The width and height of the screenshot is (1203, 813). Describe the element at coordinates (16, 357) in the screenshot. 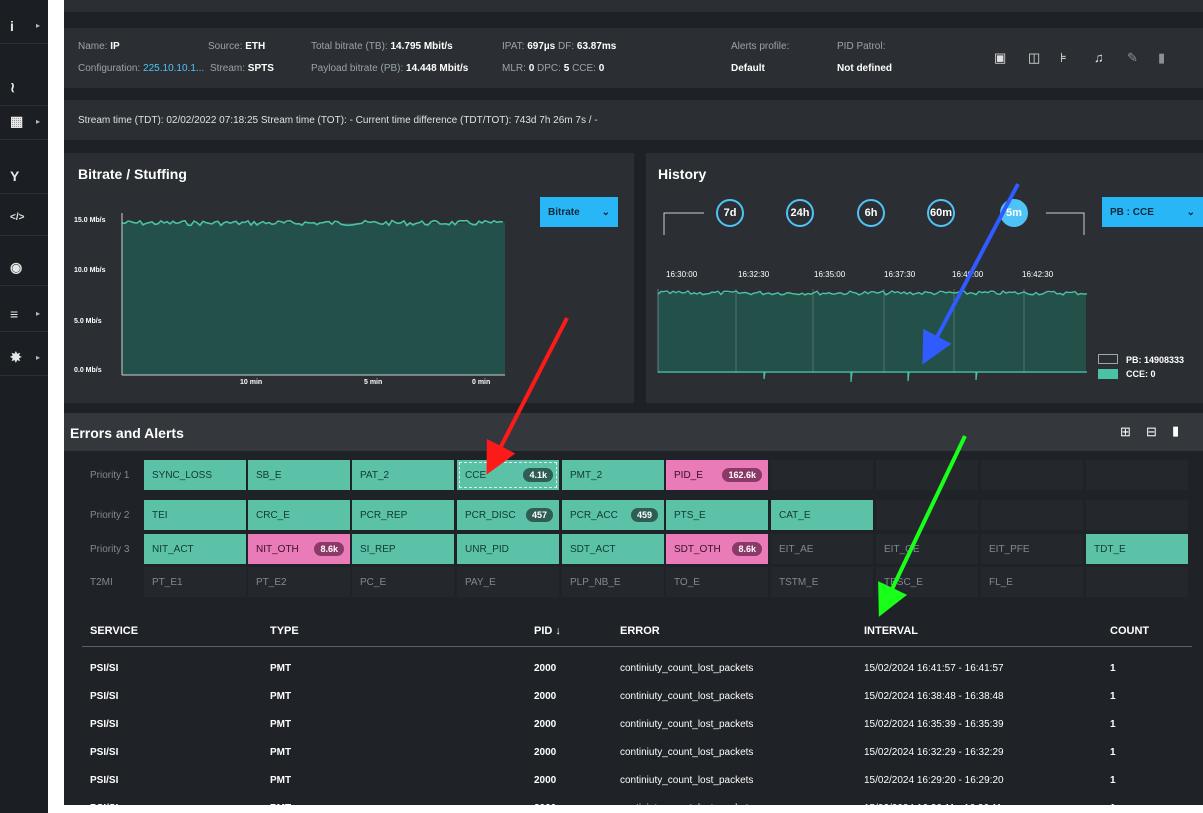

I see `gear-icon: ✸` at that location.